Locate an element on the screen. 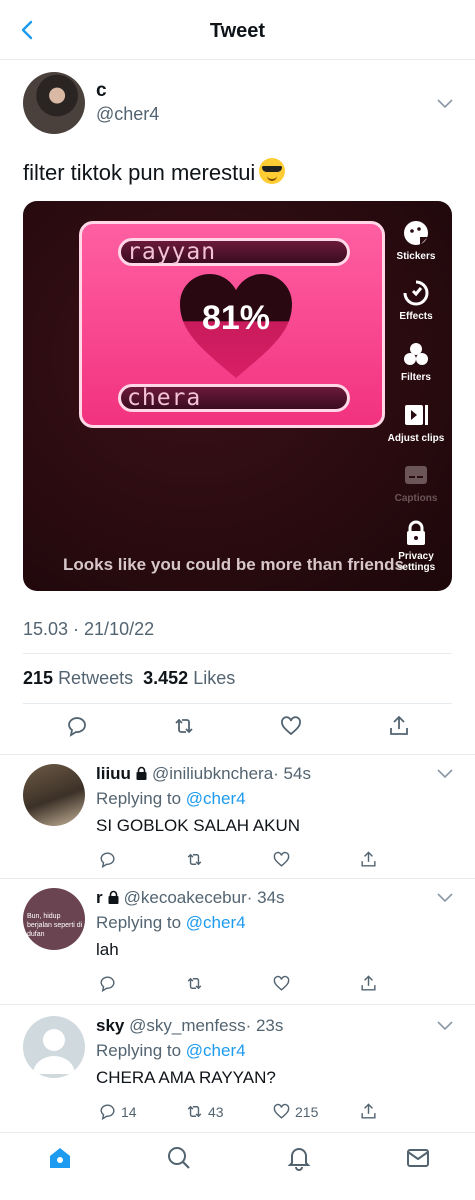 This screenshot has width=475, height=1200. reply-text: CHERA AMA RAYYAN? is located at coordinates (186, 1077).